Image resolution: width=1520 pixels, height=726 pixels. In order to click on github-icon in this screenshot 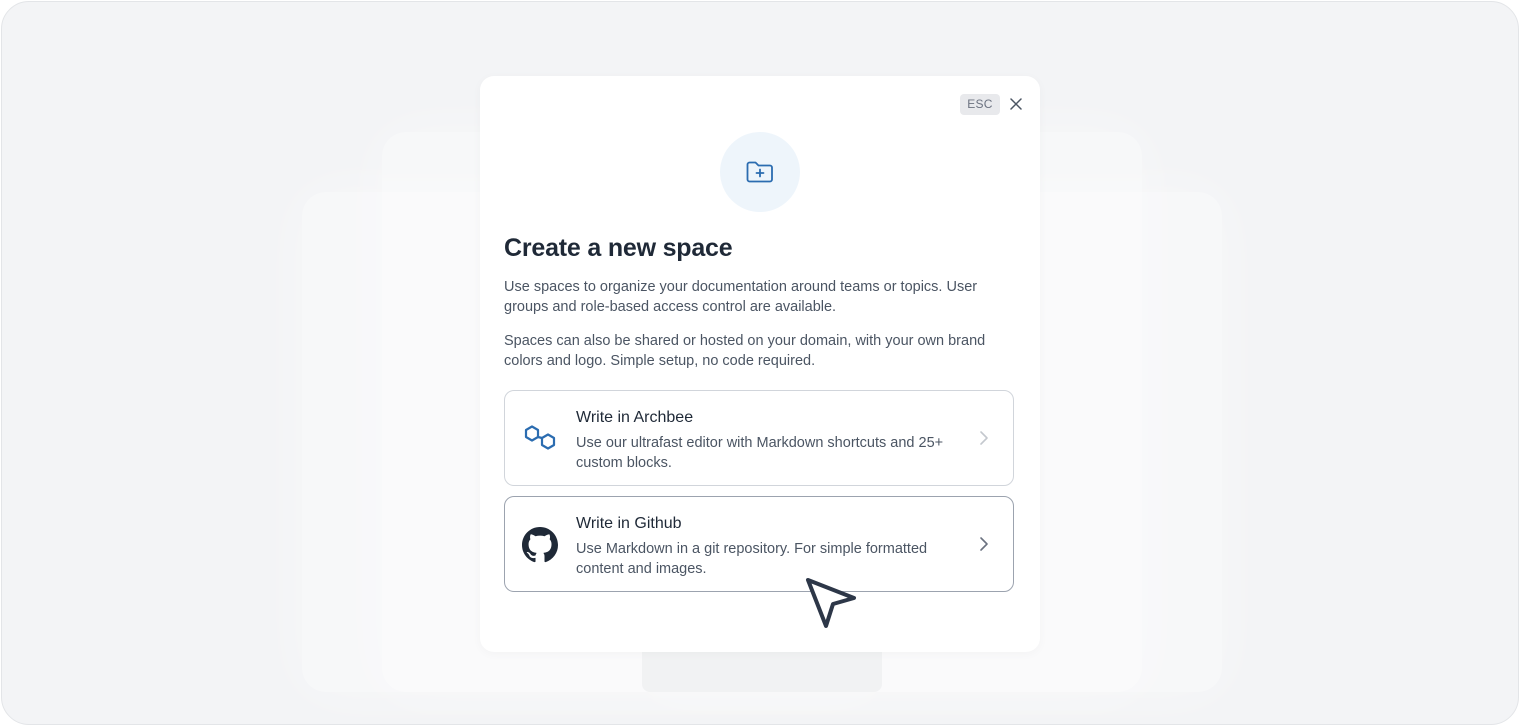, I will do `click(540, 545)`.